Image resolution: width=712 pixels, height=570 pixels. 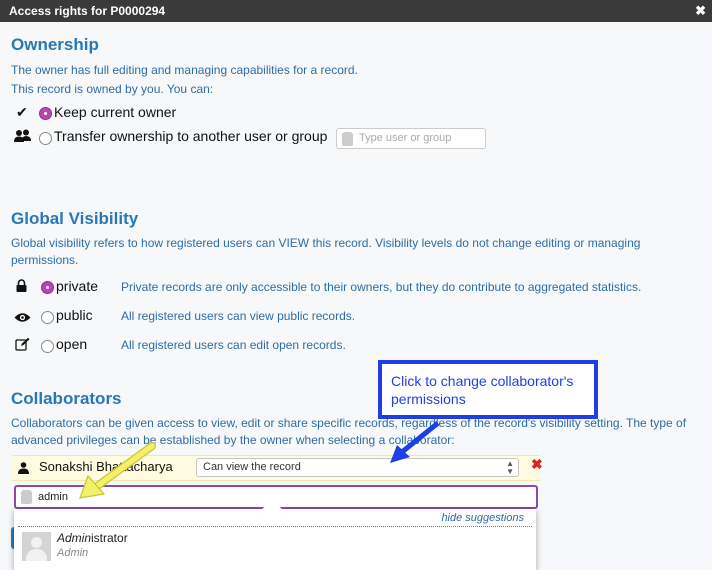 I want to click on private-label: private, so click(x=77, y=286).